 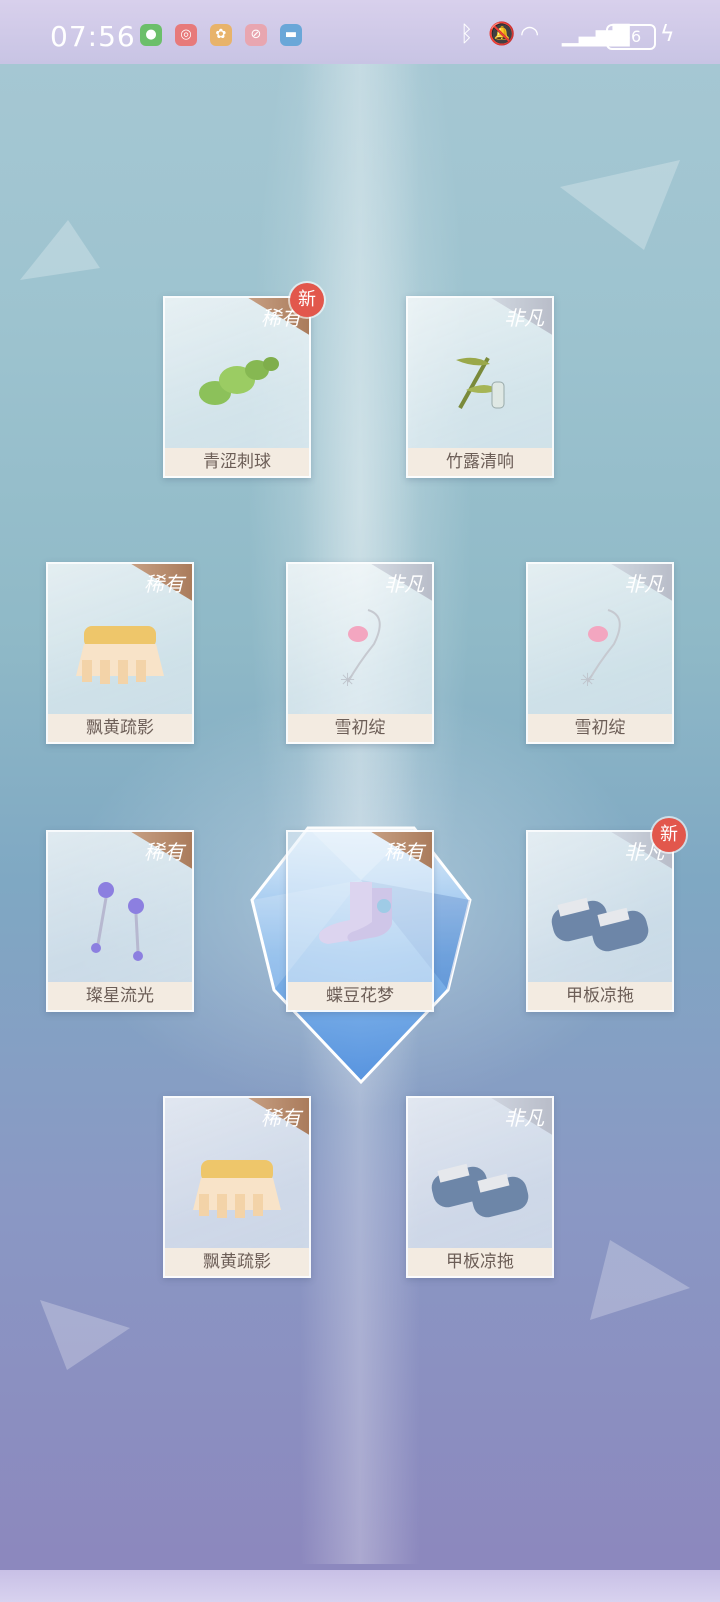 I want to click on bluetooth-icon: ᛒ, so click(x=467, y=34).